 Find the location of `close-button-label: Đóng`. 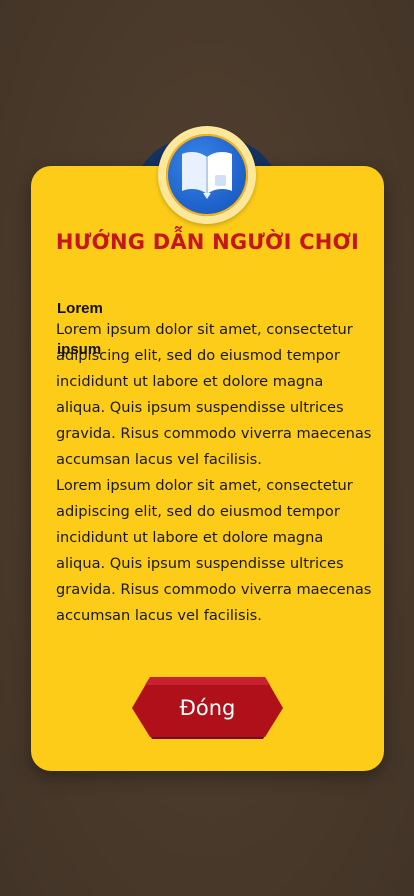

close-button-label: Đóng is located at coordinates (207, 708).